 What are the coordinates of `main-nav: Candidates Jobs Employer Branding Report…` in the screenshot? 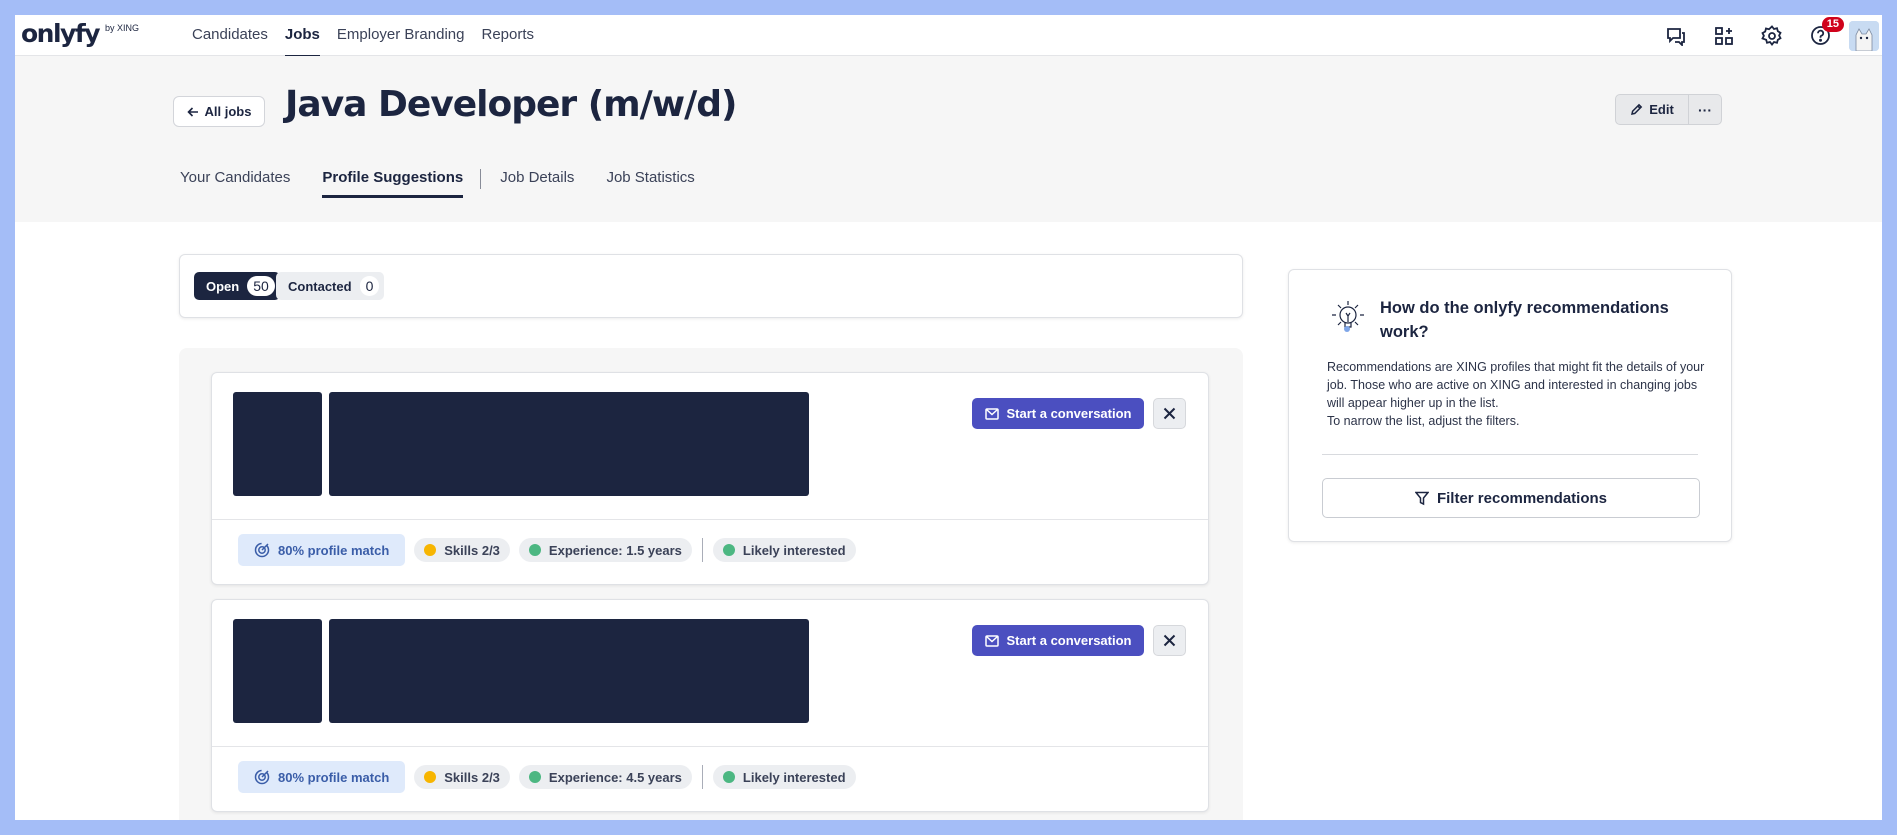 It's located at (363, 36).